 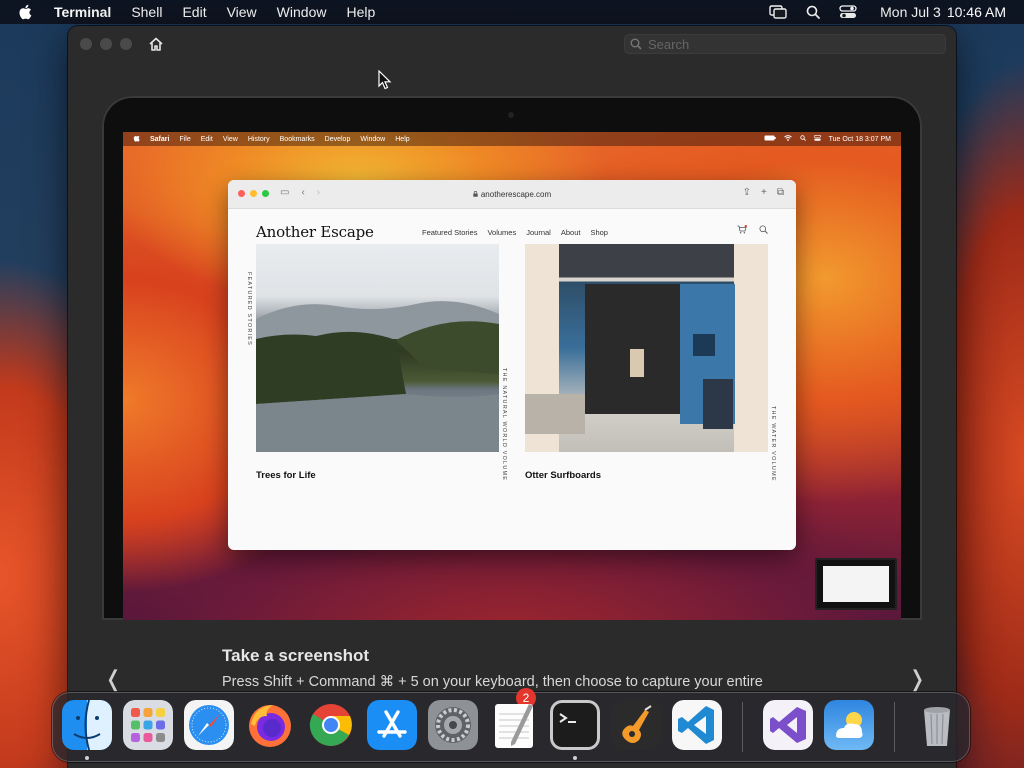 I want to click on search-field: Search, so click(x=785, y=44).